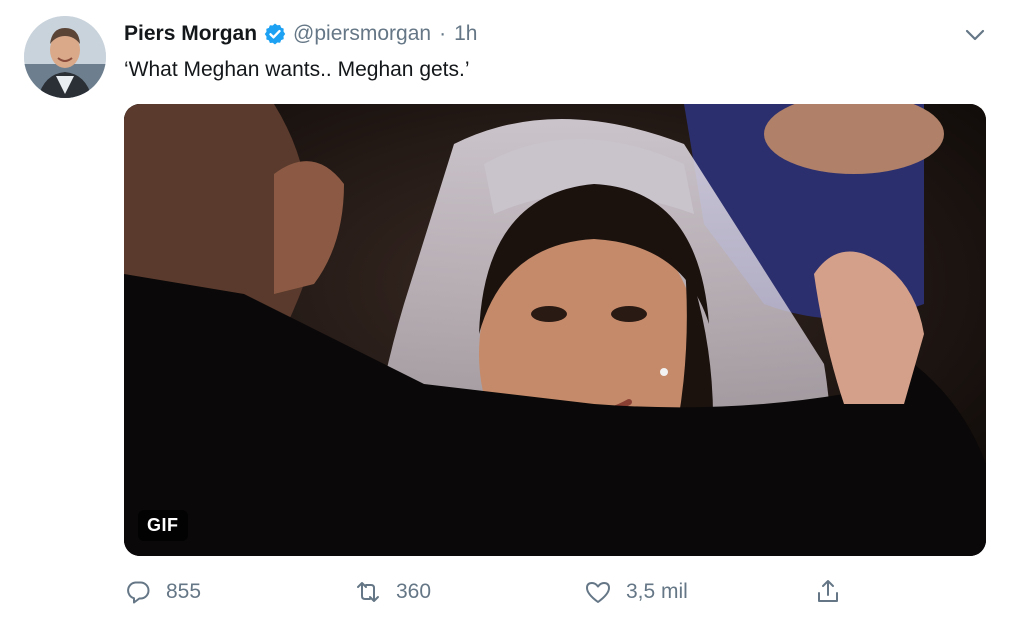 This screenshot has width=1009, height=620. I want to click on author-name: Piers Morgan, so click(190, 34).